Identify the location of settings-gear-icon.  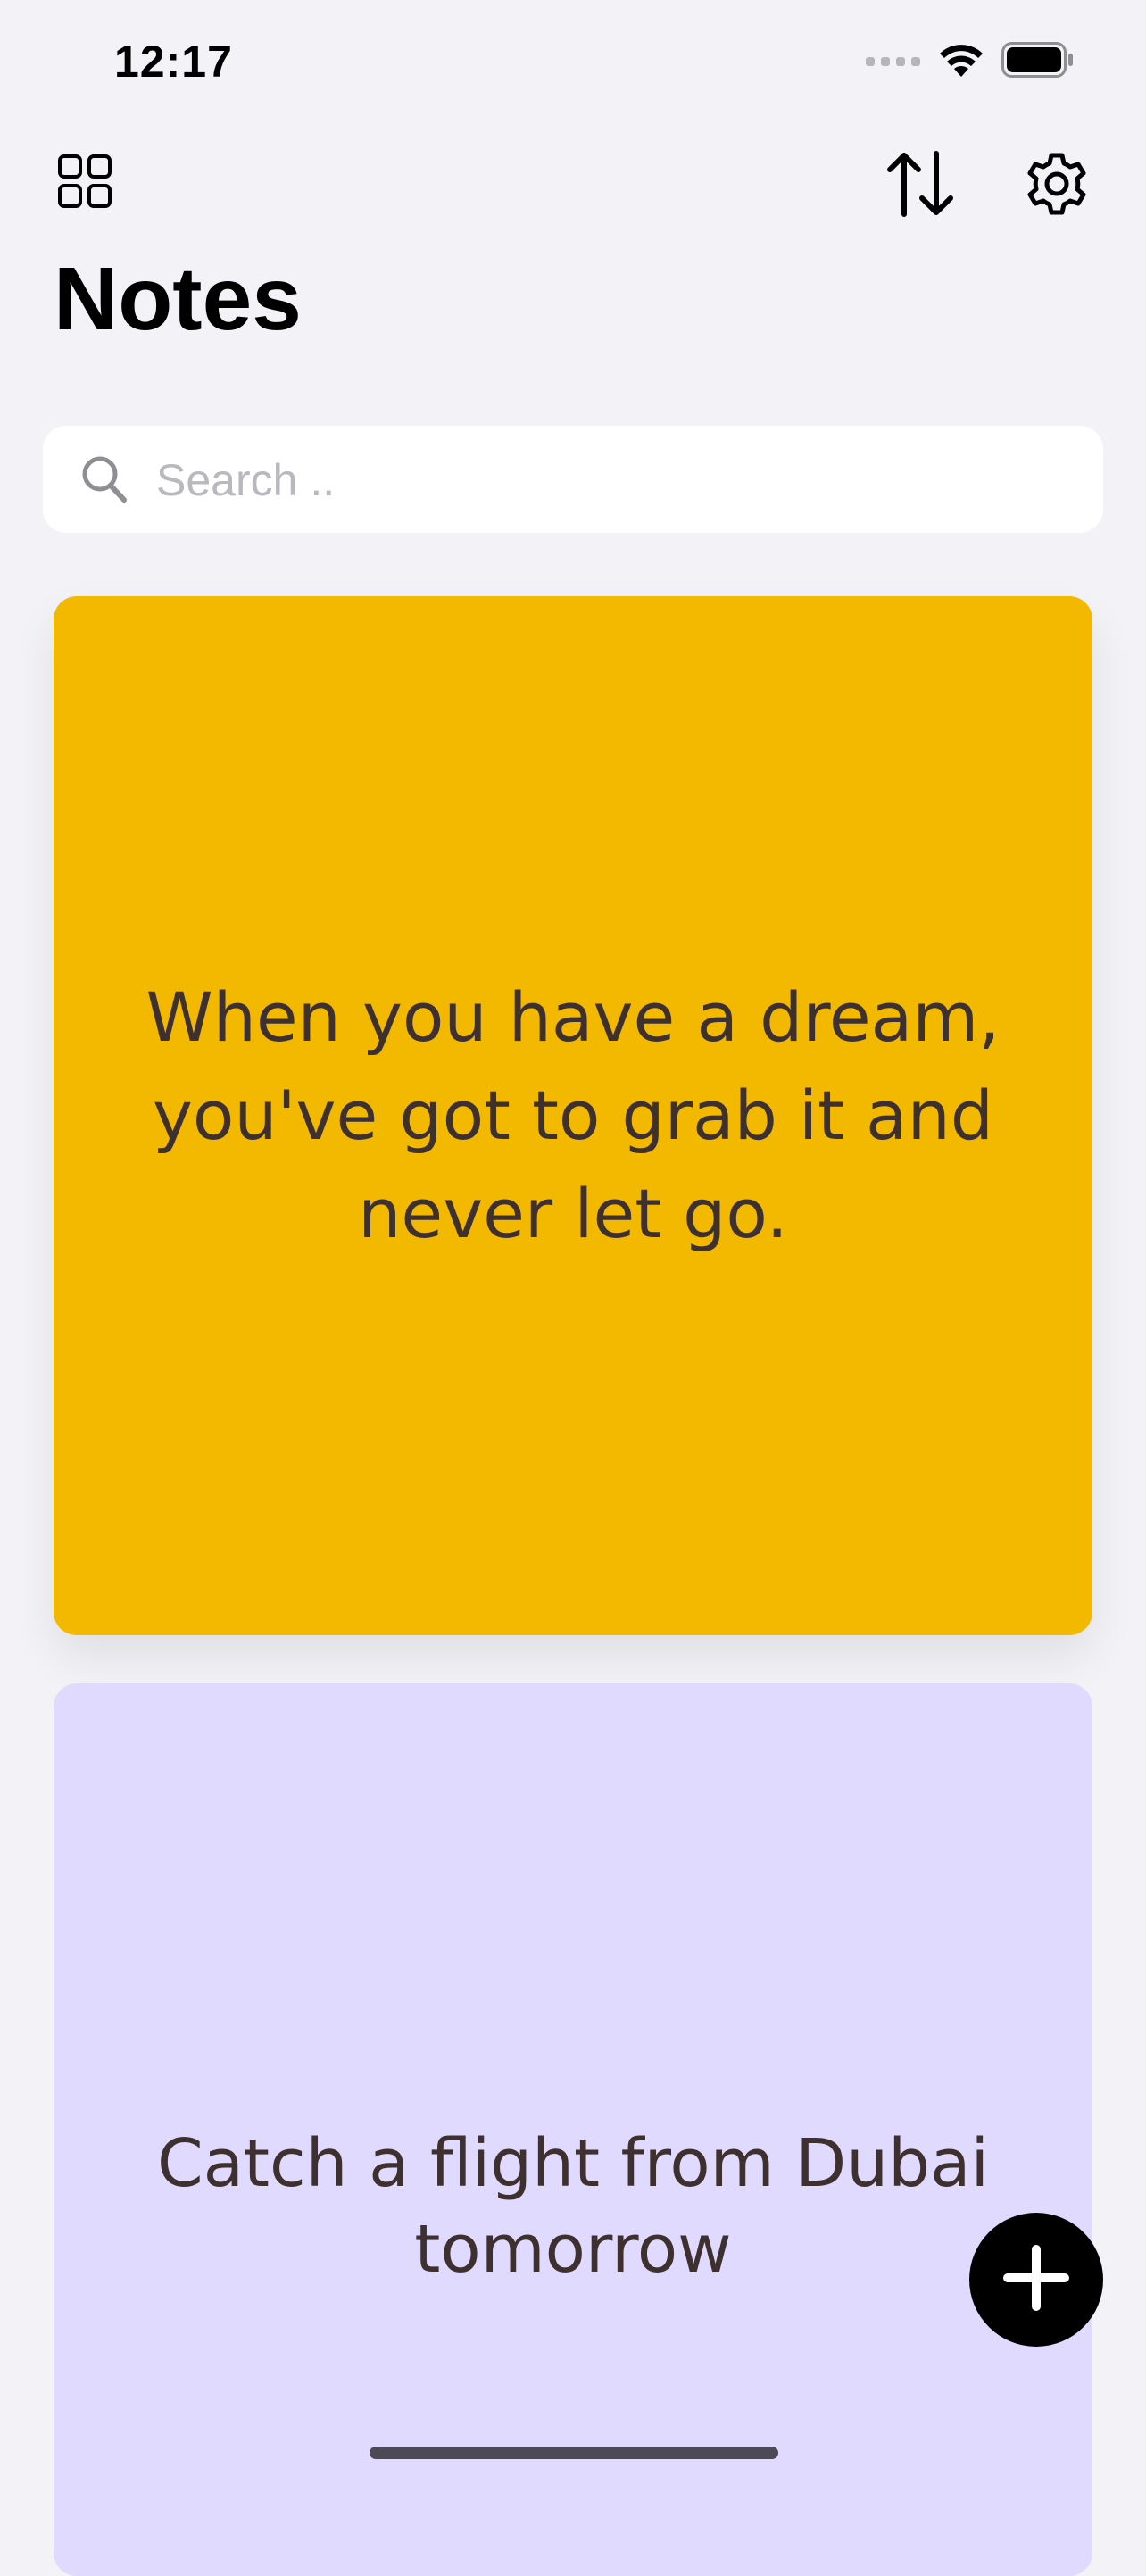
(1057, 186).